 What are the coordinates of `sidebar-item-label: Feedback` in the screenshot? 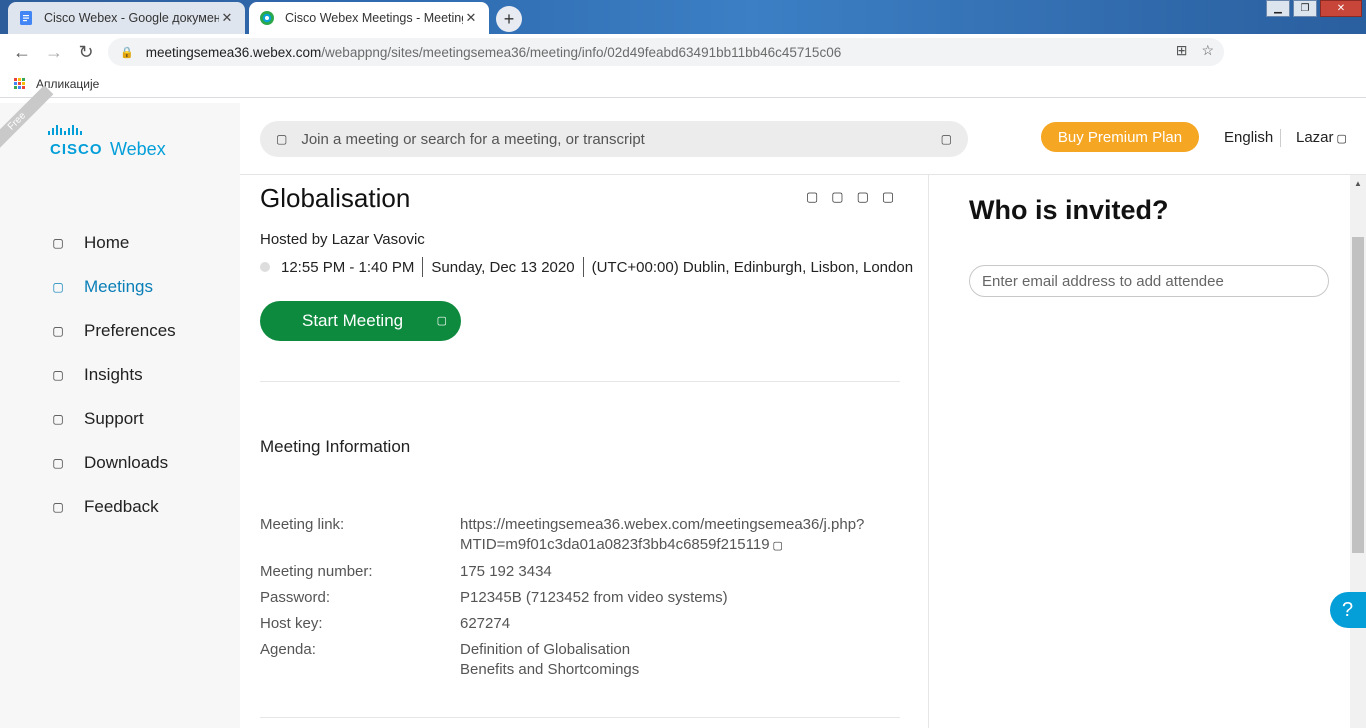 It's located at (121, 506).